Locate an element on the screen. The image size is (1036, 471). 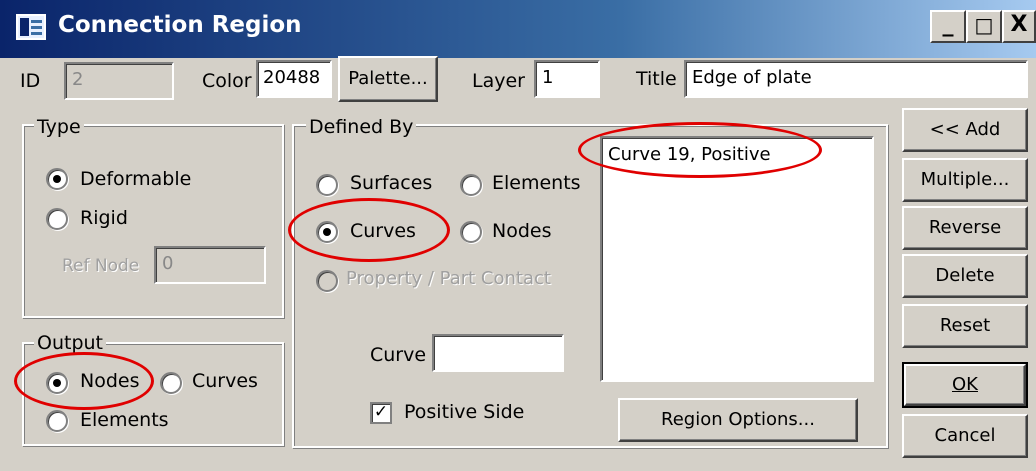
radio-rigid is located at coordinates (57, 219).